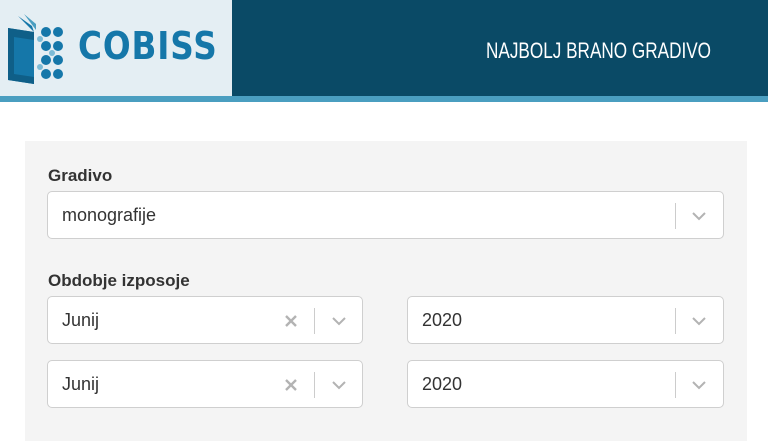 Image resolution: width=768 pixels, height=441 pixels. What do you see at coordinates (81, 320) in the screenshot?
I see `from-month-value: Junij` at bounding box center [81, 320].